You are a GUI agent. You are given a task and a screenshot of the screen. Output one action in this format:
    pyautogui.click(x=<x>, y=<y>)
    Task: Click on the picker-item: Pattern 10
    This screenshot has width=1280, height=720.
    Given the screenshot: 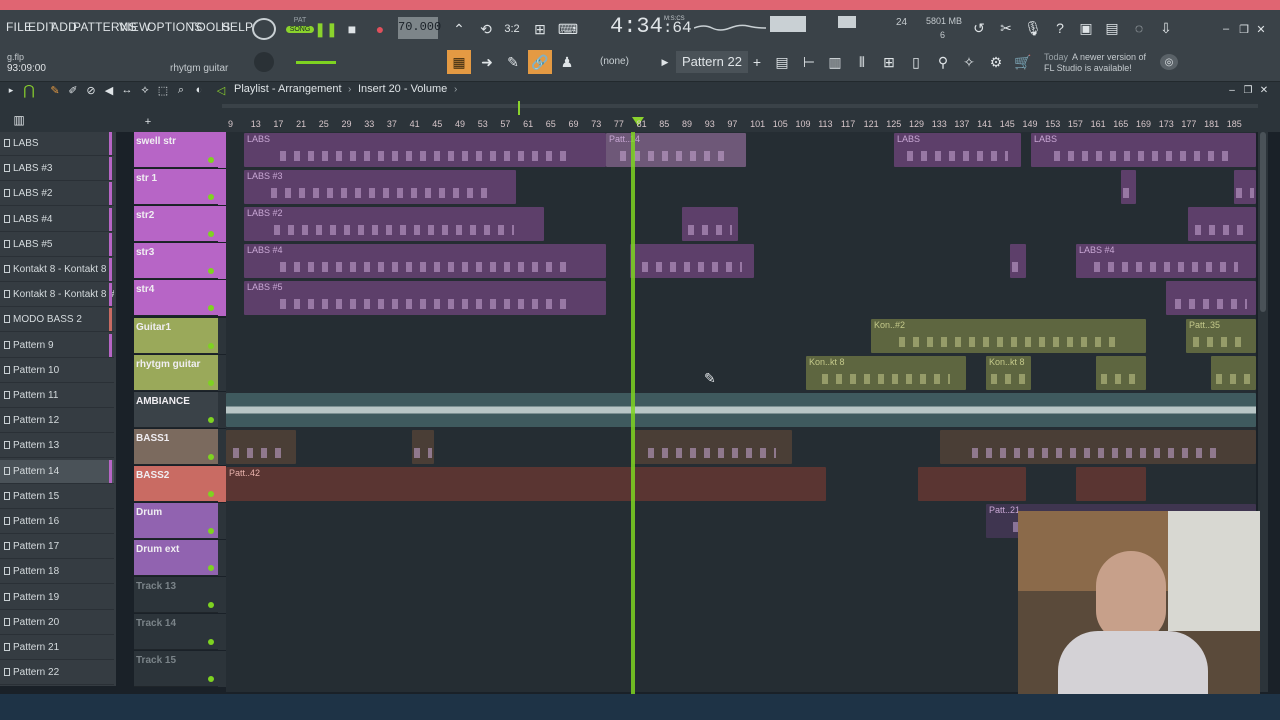 What is the action you would take?
    pyautogui.click(x=57, y=371)
    